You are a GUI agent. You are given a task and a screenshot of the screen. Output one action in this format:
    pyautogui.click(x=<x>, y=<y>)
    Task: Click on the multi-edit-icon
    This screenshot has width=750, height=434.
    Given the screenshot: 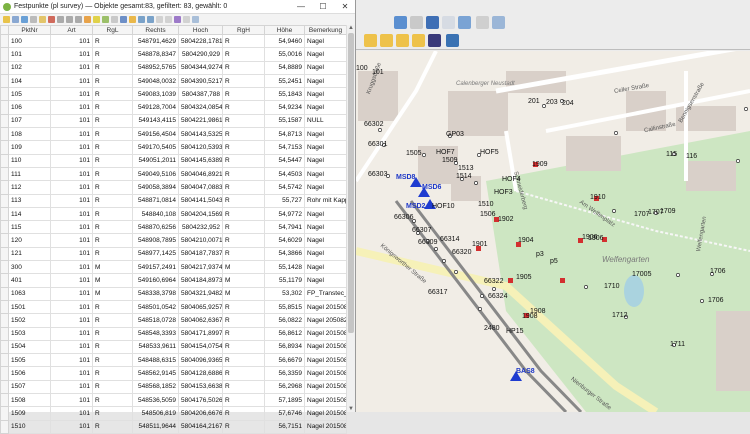 What is the action you would take?
    pyautogui.click(x=15, y=19)
    